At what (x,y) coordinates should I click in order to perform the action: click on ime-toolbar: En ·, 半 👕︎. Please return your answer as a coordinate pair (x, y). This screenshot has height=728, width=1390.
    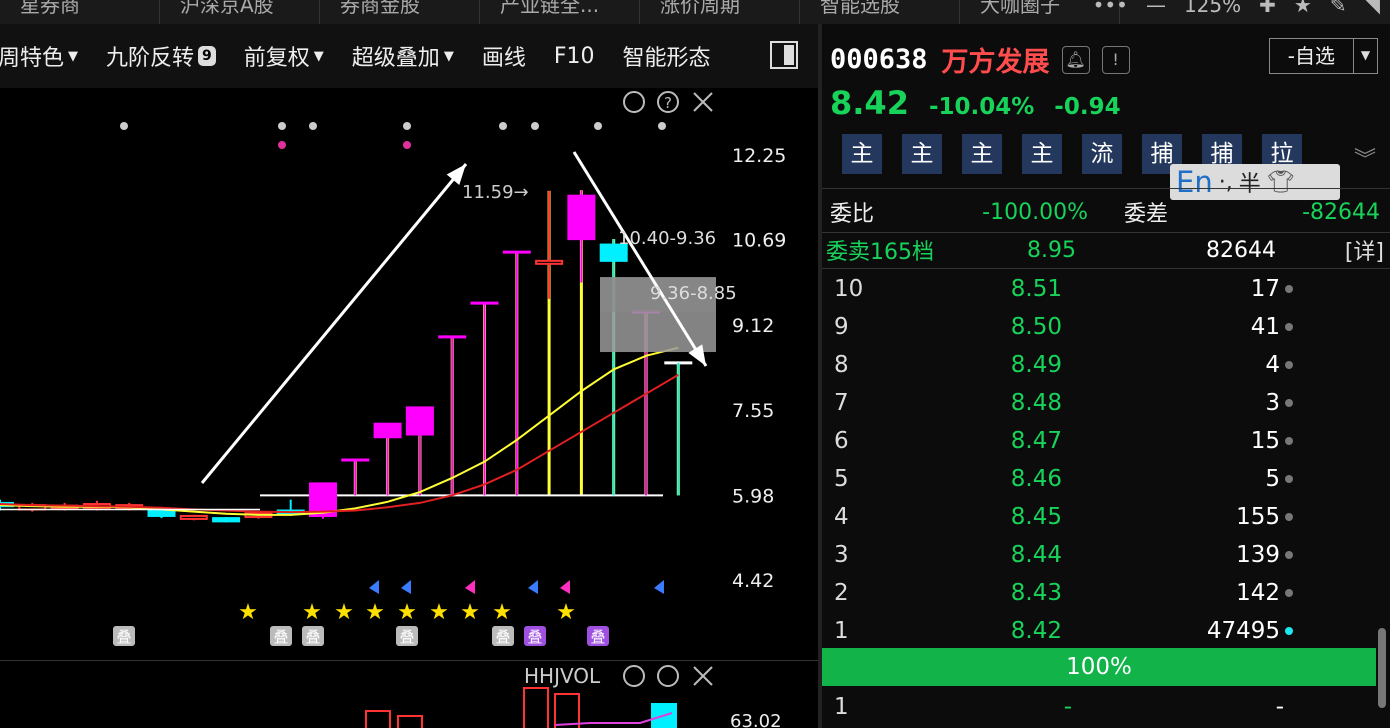
    Looking at the image, I should click on (1255, 182).